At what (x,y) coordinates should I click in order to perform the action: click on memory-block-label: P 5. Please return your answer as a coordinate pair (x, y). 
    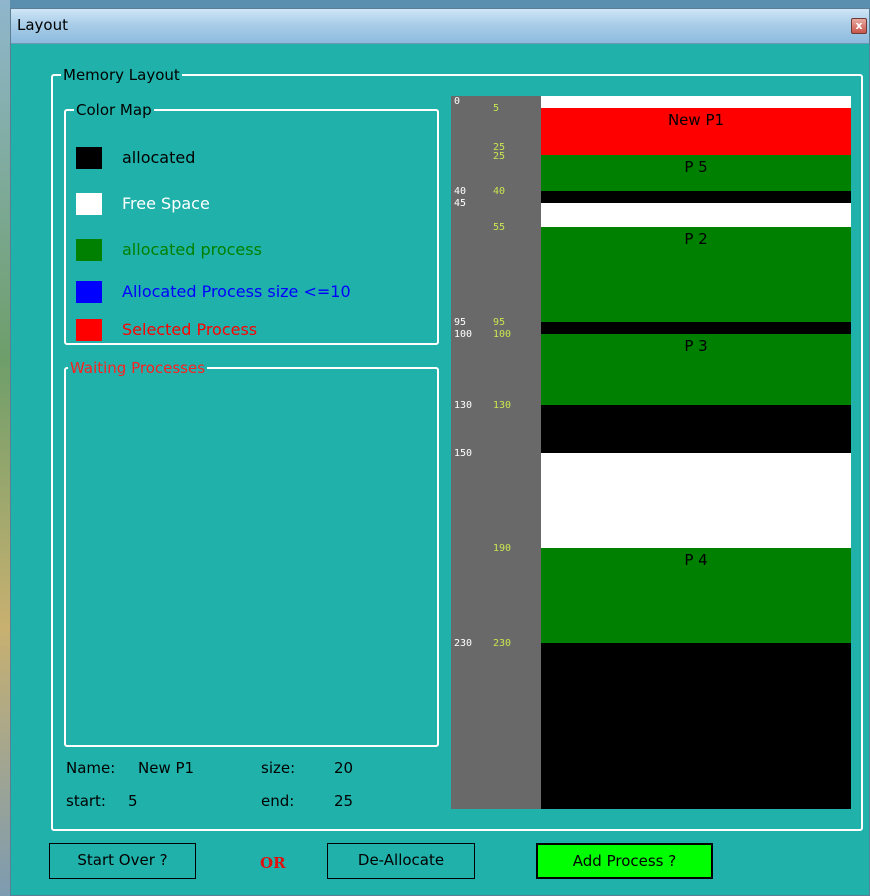
    Looking at the image, I should click on (696, 167).